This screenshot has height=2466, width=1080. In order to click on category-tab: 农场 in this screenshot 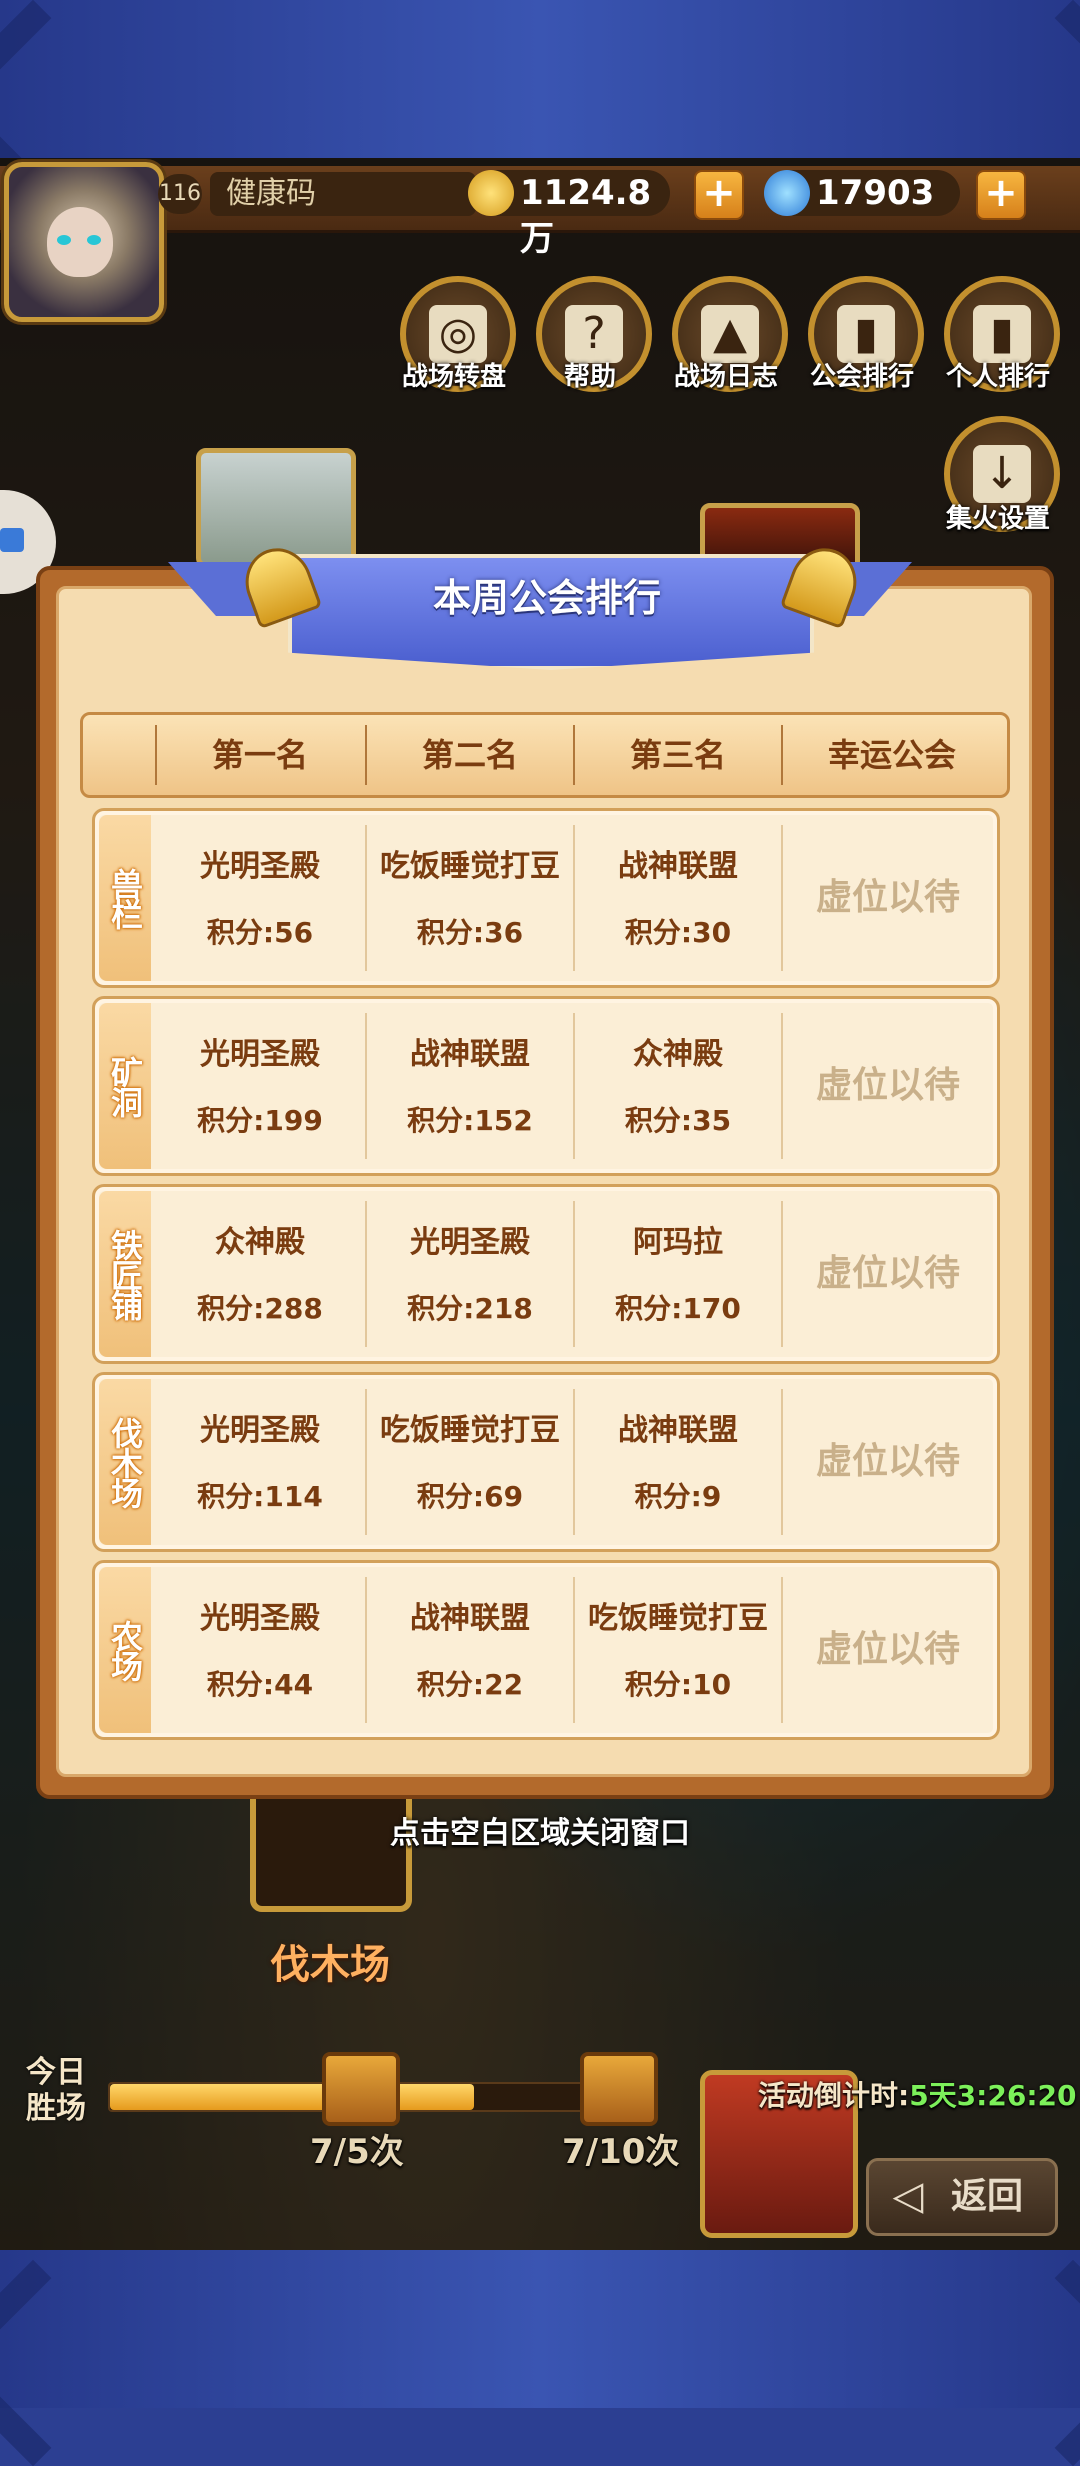, I will do `click(125, 1650)`.